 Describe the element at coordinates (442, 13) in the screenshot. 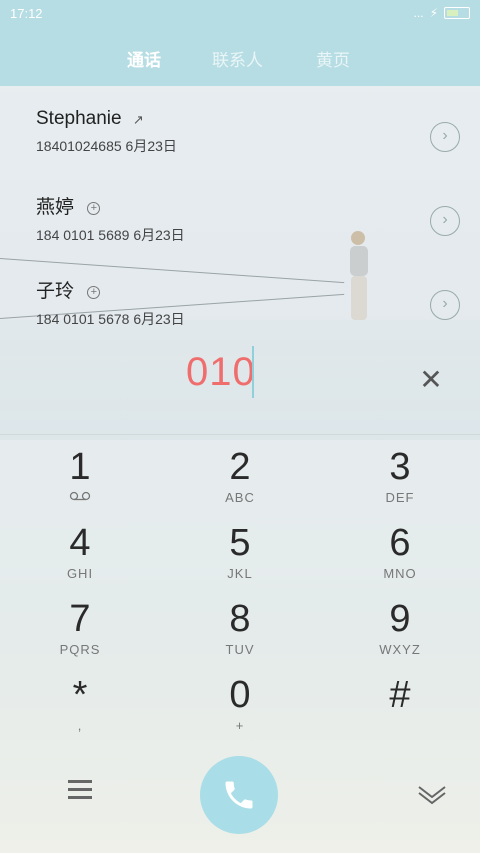

I see `status-icons: ... ⚡` at that location.